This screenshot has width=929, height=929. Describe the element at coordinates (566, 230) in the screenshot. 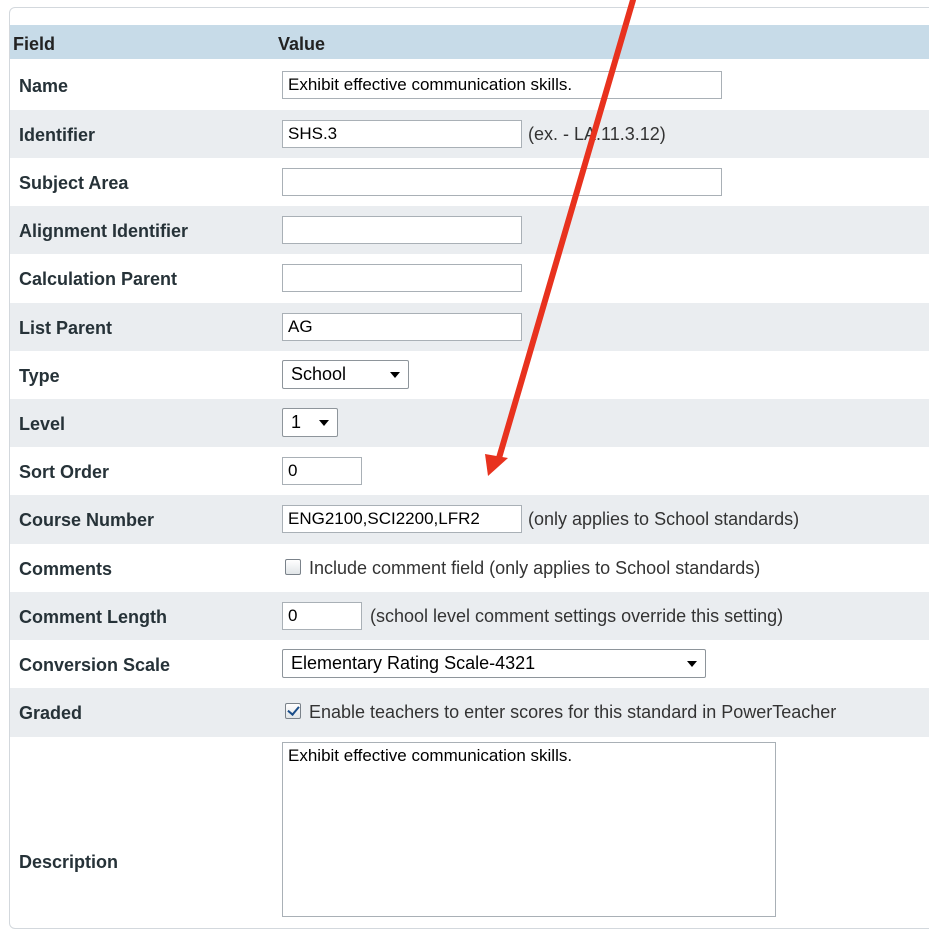

I see `arrow-shaft` at that location.